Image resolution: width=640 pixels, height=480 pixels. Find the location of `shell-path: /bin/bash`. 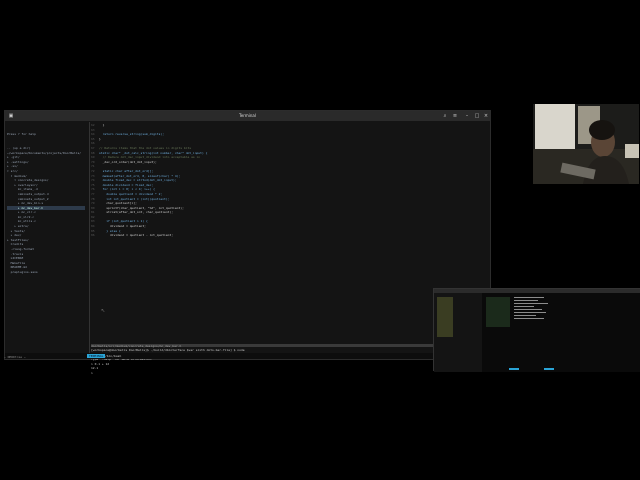

shell-path: /bin/bash is located at coordinates (113, 356).